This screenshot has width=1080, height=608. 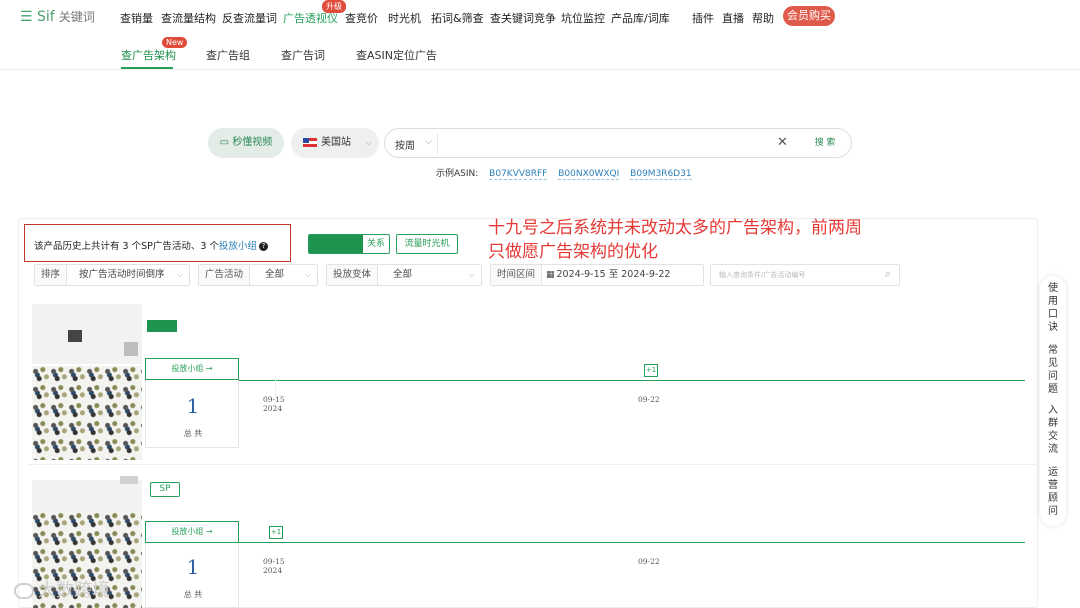 I want to click on floating-sidebar: 使用口诀 常见问题 入群交流 运营顾问, so click(x=1053, y=401).